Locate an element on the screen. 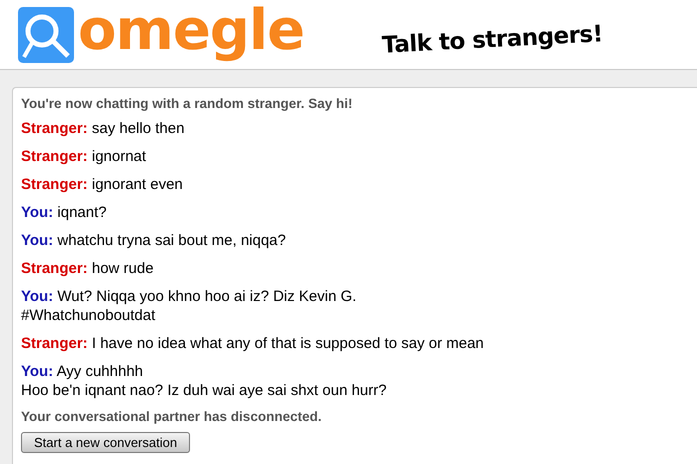 This screenshot has width=697, height=464. chat-message: You: whatchu tryna sai bout me, niqqa? is located at coordinates (154, 240).